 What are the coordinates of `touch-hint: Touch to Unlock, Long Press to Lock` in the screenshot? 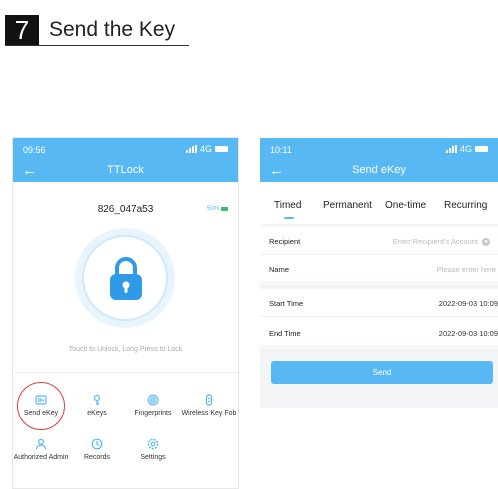 It's located at (125, 349).